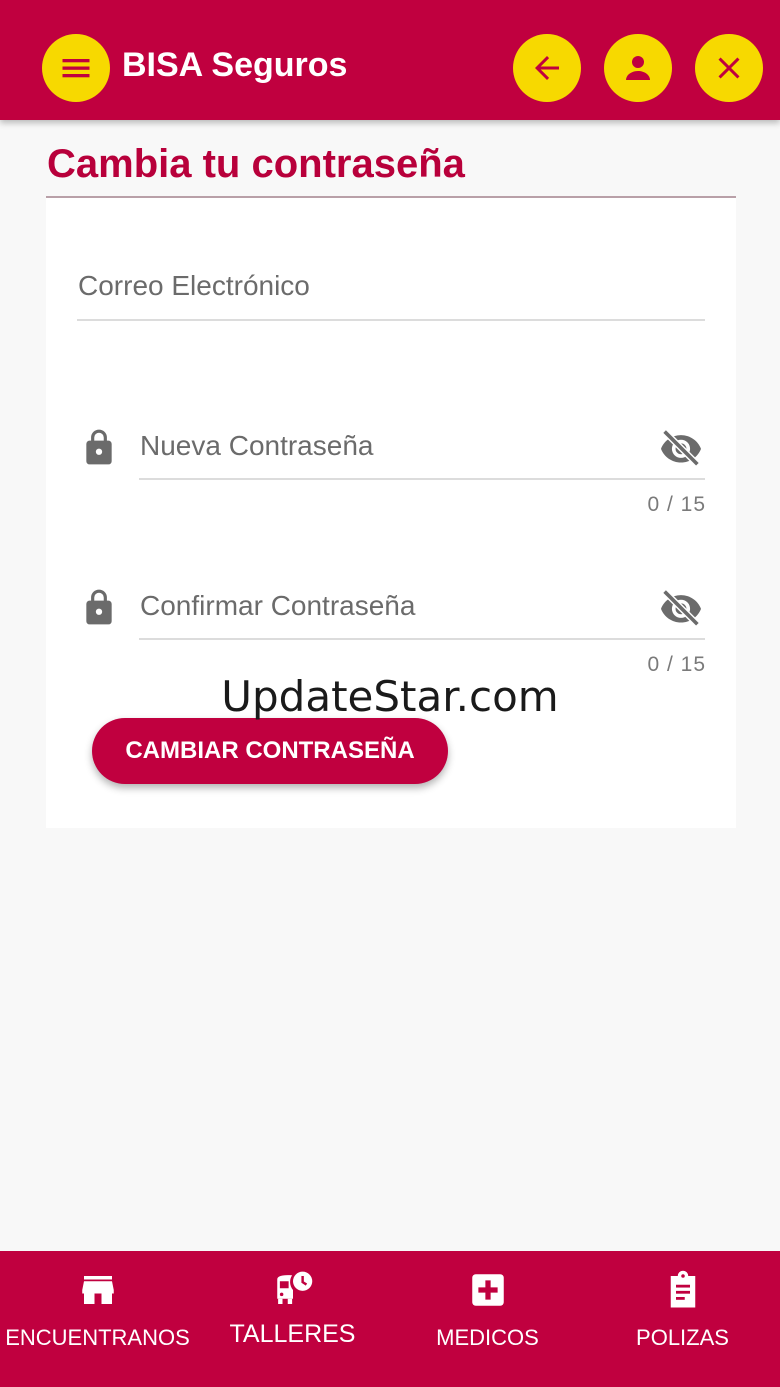 The width and height of the screenshot is (780, 1387). Describe the element at coordinates (97, 1337) in the screenshot. I see `nav-label: ENCUENTRANOS` at that location.